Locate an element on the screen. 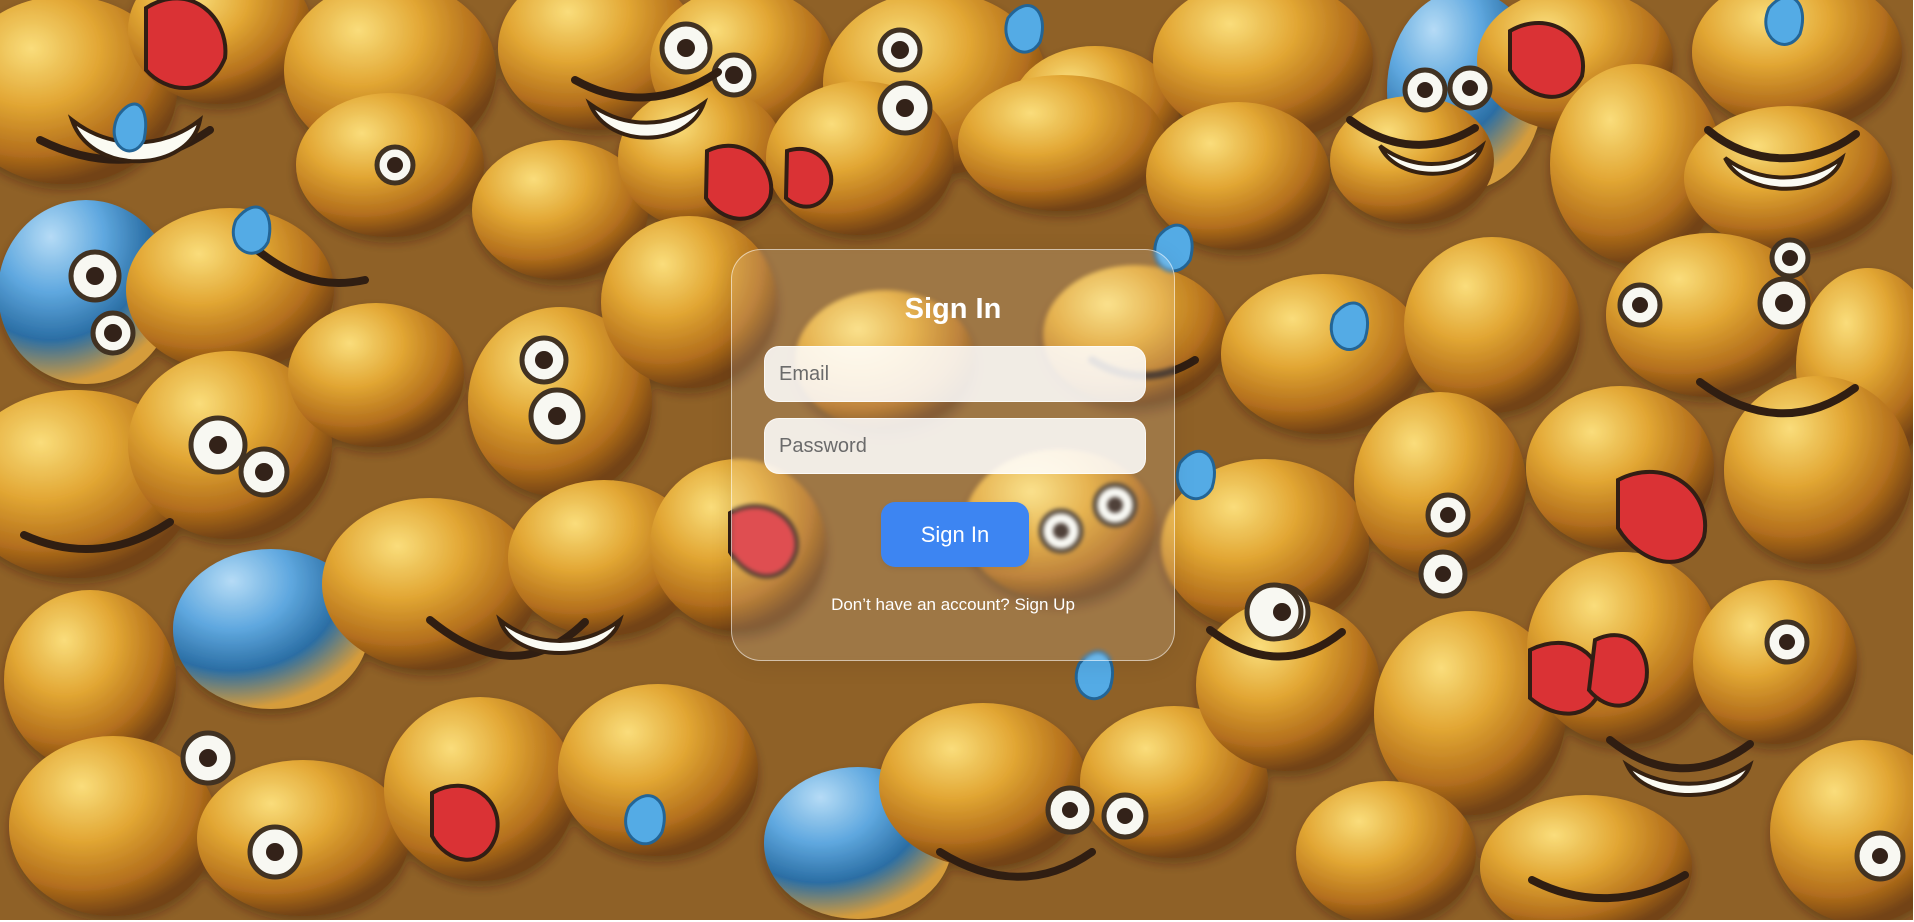  email-input is located at coordinates (955, 374).